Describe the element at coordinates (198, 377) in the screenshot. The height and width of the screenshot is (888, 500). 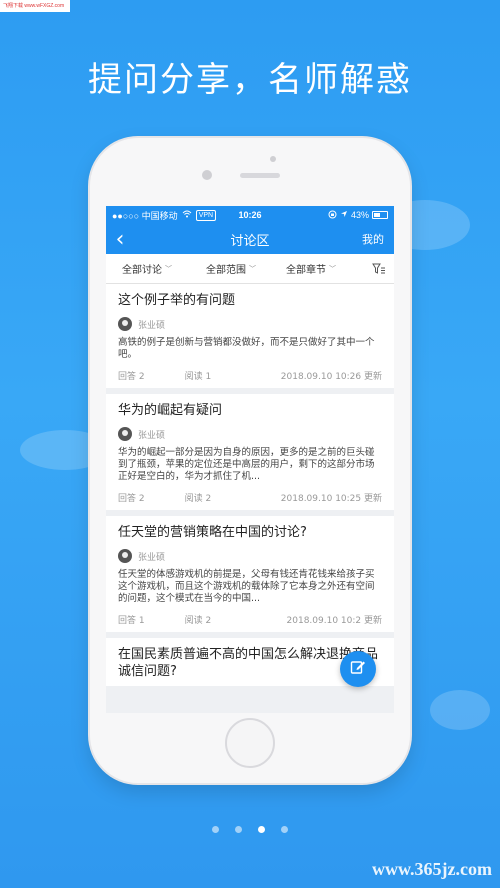
I see `read-count: 阅读 1` at that location.